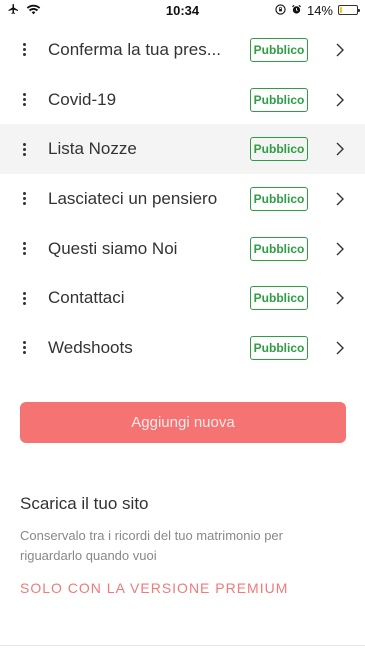 This screenshot has height=650, width=365. Describe the element at coordinates (86, 298) in the screenshot. I see `page-title: Contattaci` at that location.